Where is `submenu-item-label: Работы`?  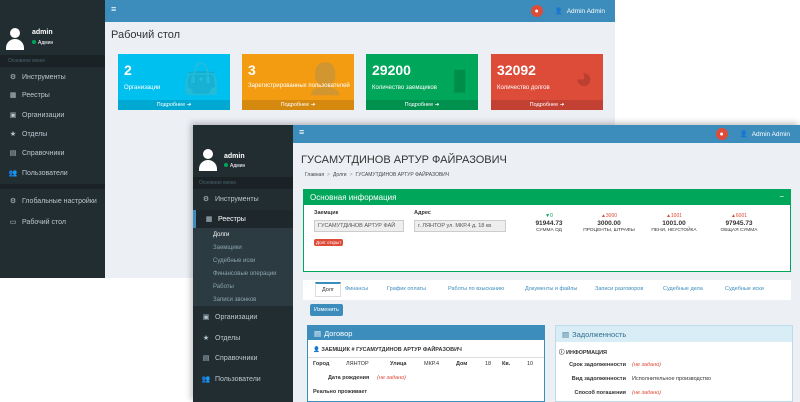
submenu-item-label: Работы is located at coordinates (223, 286).